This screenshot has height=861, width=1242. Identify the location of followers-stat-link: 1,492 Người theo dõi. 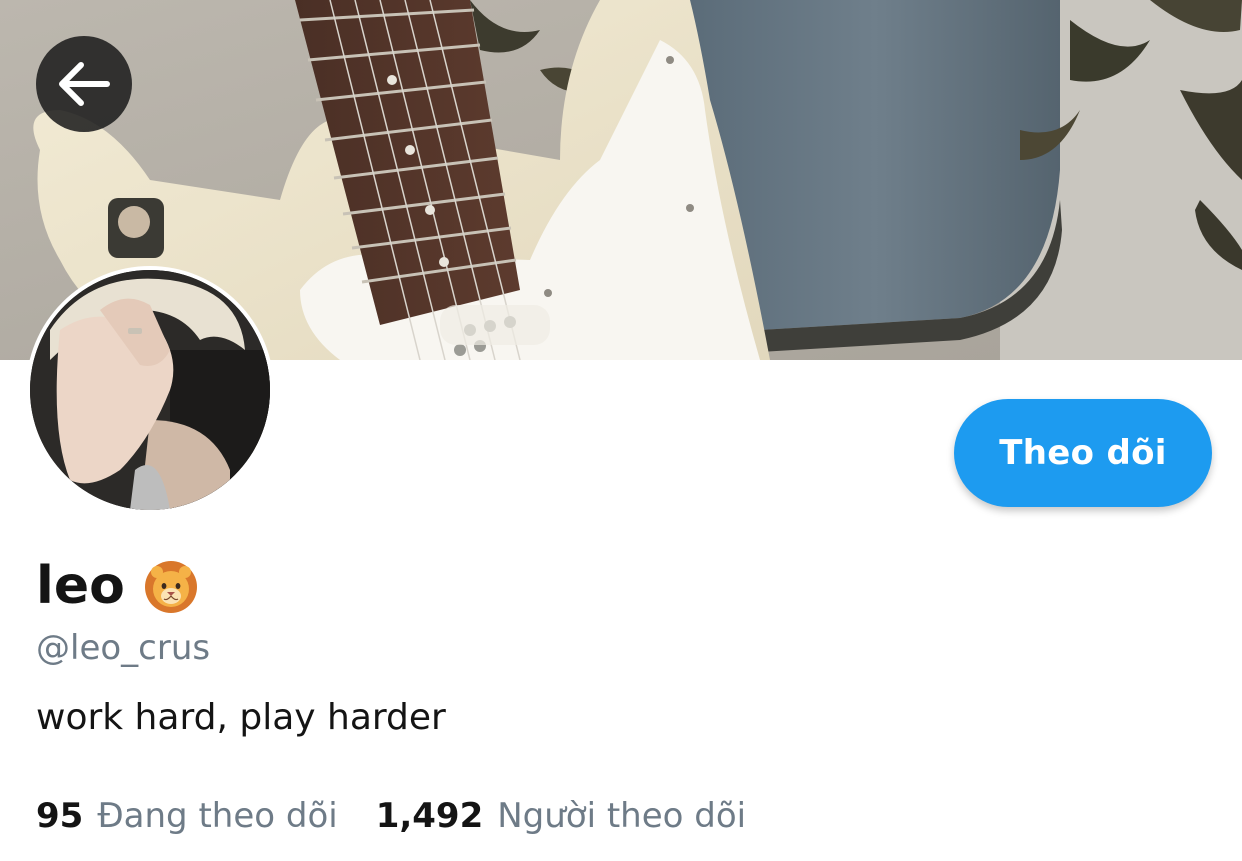
(561, 816).